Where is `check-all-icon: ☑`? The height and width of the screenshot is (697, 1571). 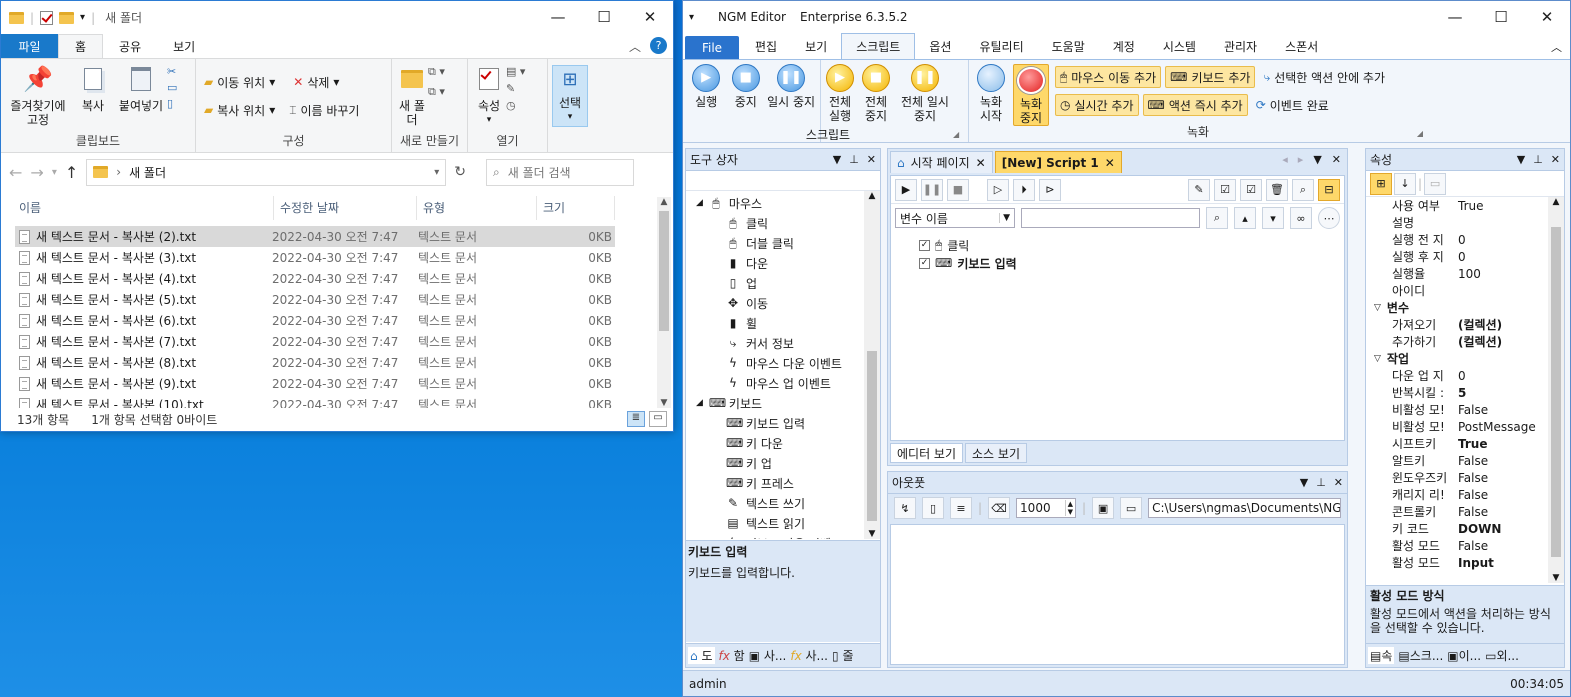
check-all-icon: ☑ is located at coordinates (1251, 189).